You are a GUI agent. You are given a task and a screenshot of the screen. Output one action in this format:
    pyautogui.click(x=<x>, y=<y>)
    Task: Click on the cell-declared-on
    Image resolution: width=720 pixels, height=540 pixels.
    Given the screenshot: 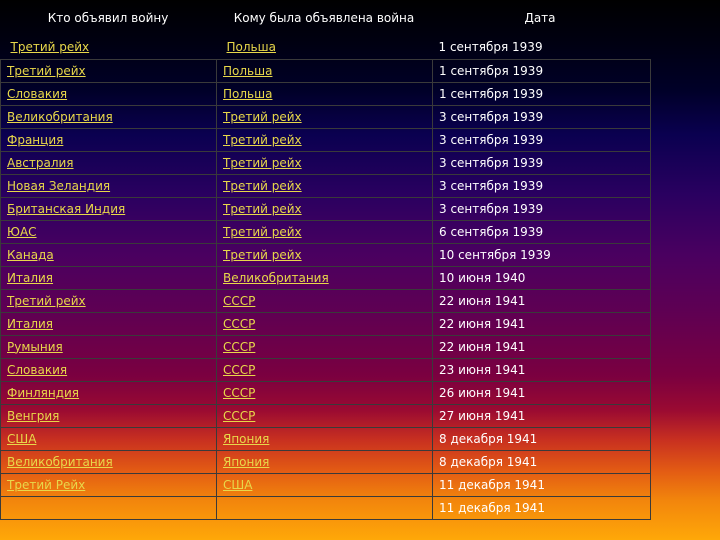 What is the action you would take?
    pyautogui.click(x=324, y=507)
    